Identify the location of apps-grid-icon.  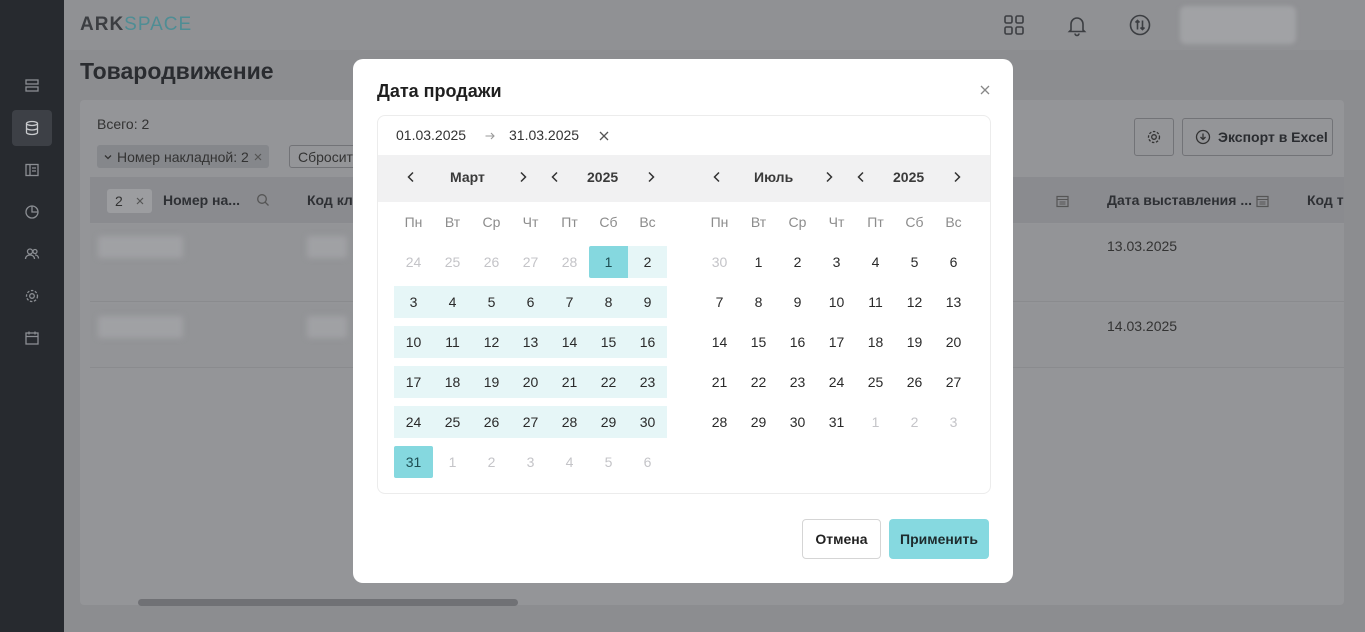
(1014, 25).